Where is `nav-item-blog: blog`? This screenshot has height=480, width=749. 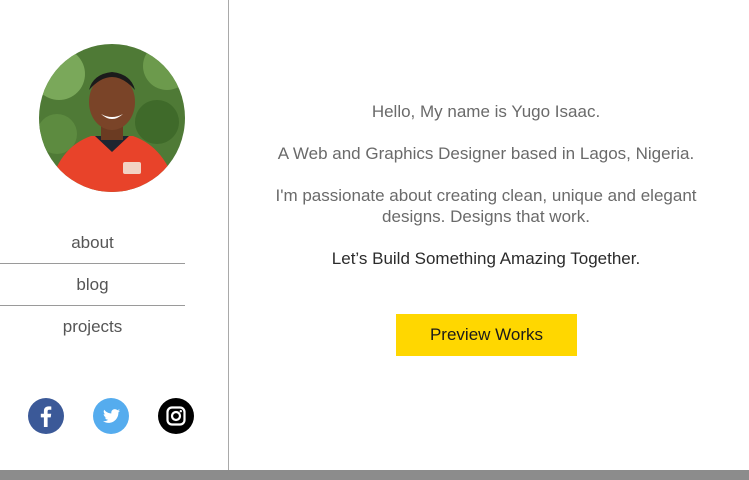
nav-item-blog: blog is located at coordinates (92, 285).